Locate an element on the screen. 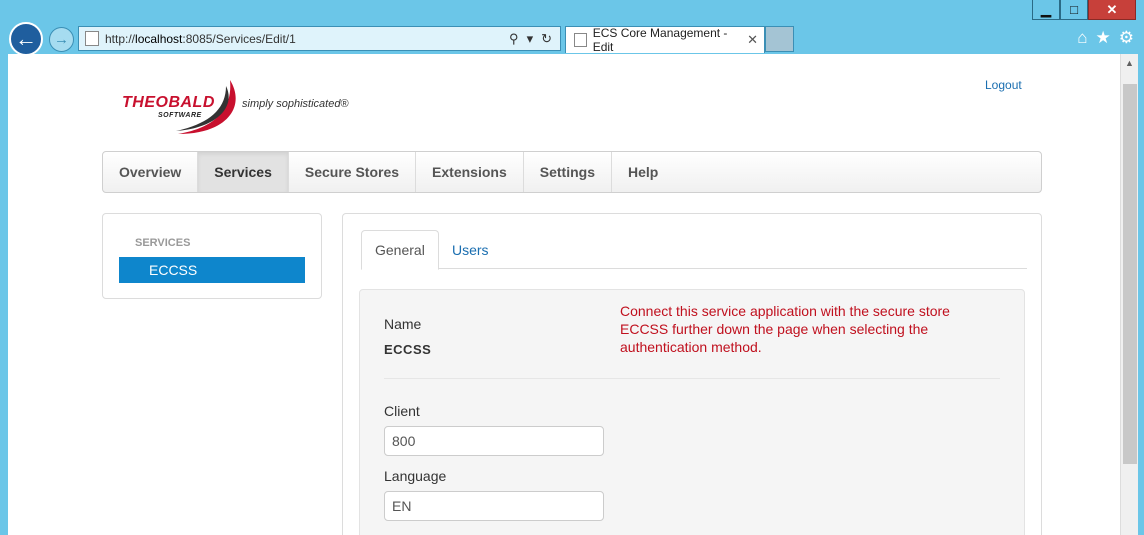 This screenshot has width=1144, height=535. tab-users: Users is located at coordinates (470, 249).